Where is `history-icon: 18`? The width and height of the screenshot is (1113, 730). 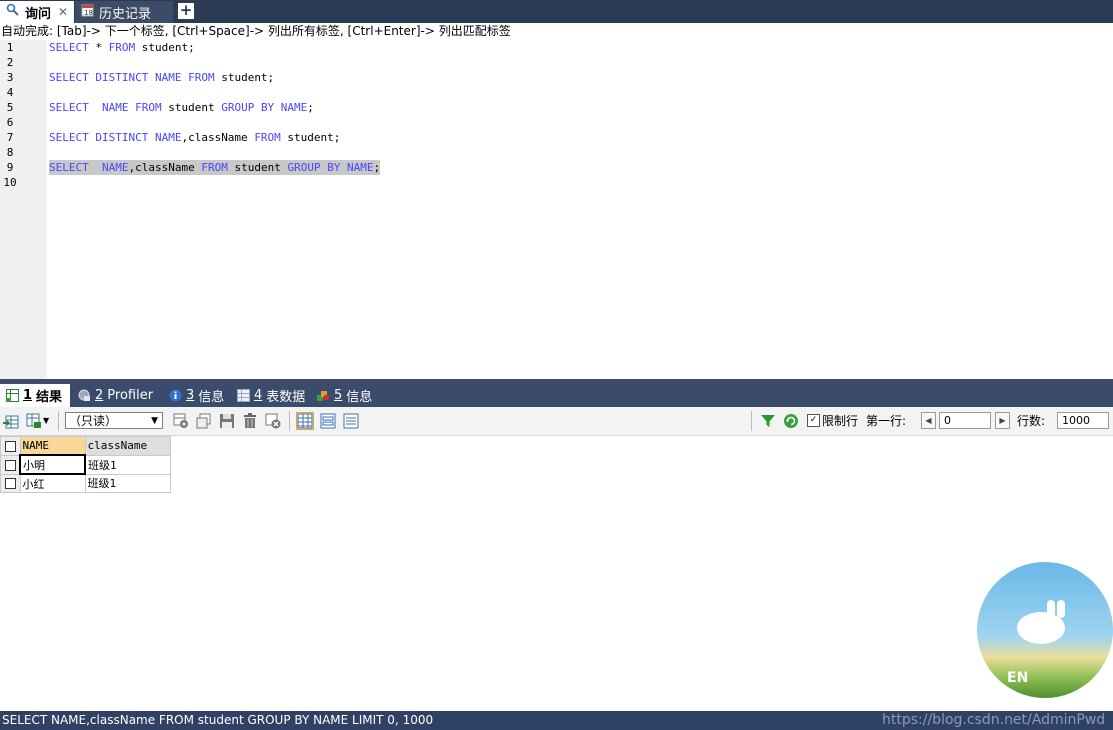
history-icon: 18 is located at coordinates (87, 12).